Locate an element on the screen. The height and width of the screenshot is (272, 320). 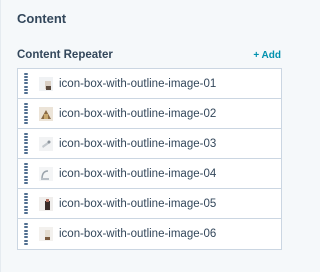
list-item: icon-box-with-outline-image-04 is located at coordinates (149, 174).